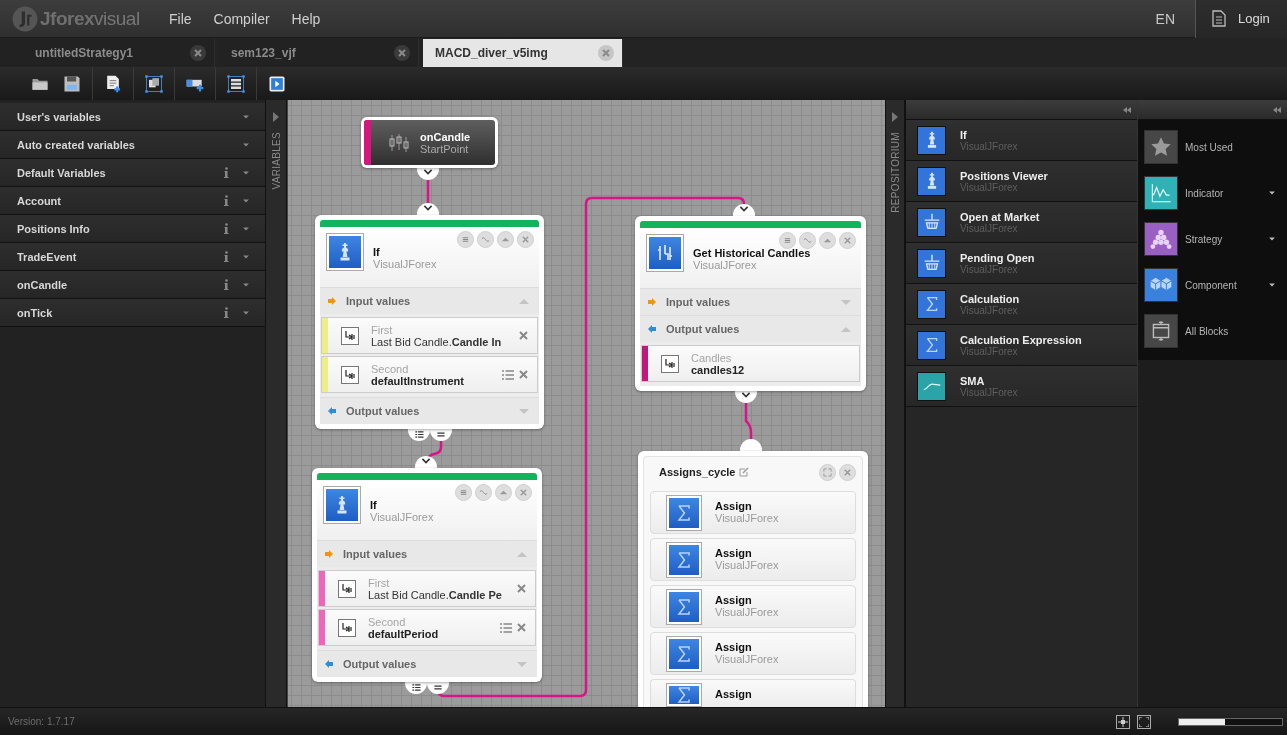  What do you see at coordinates (485, 239) in the screenshot?
I see `wave-icon` at bounding box center [485, 239].